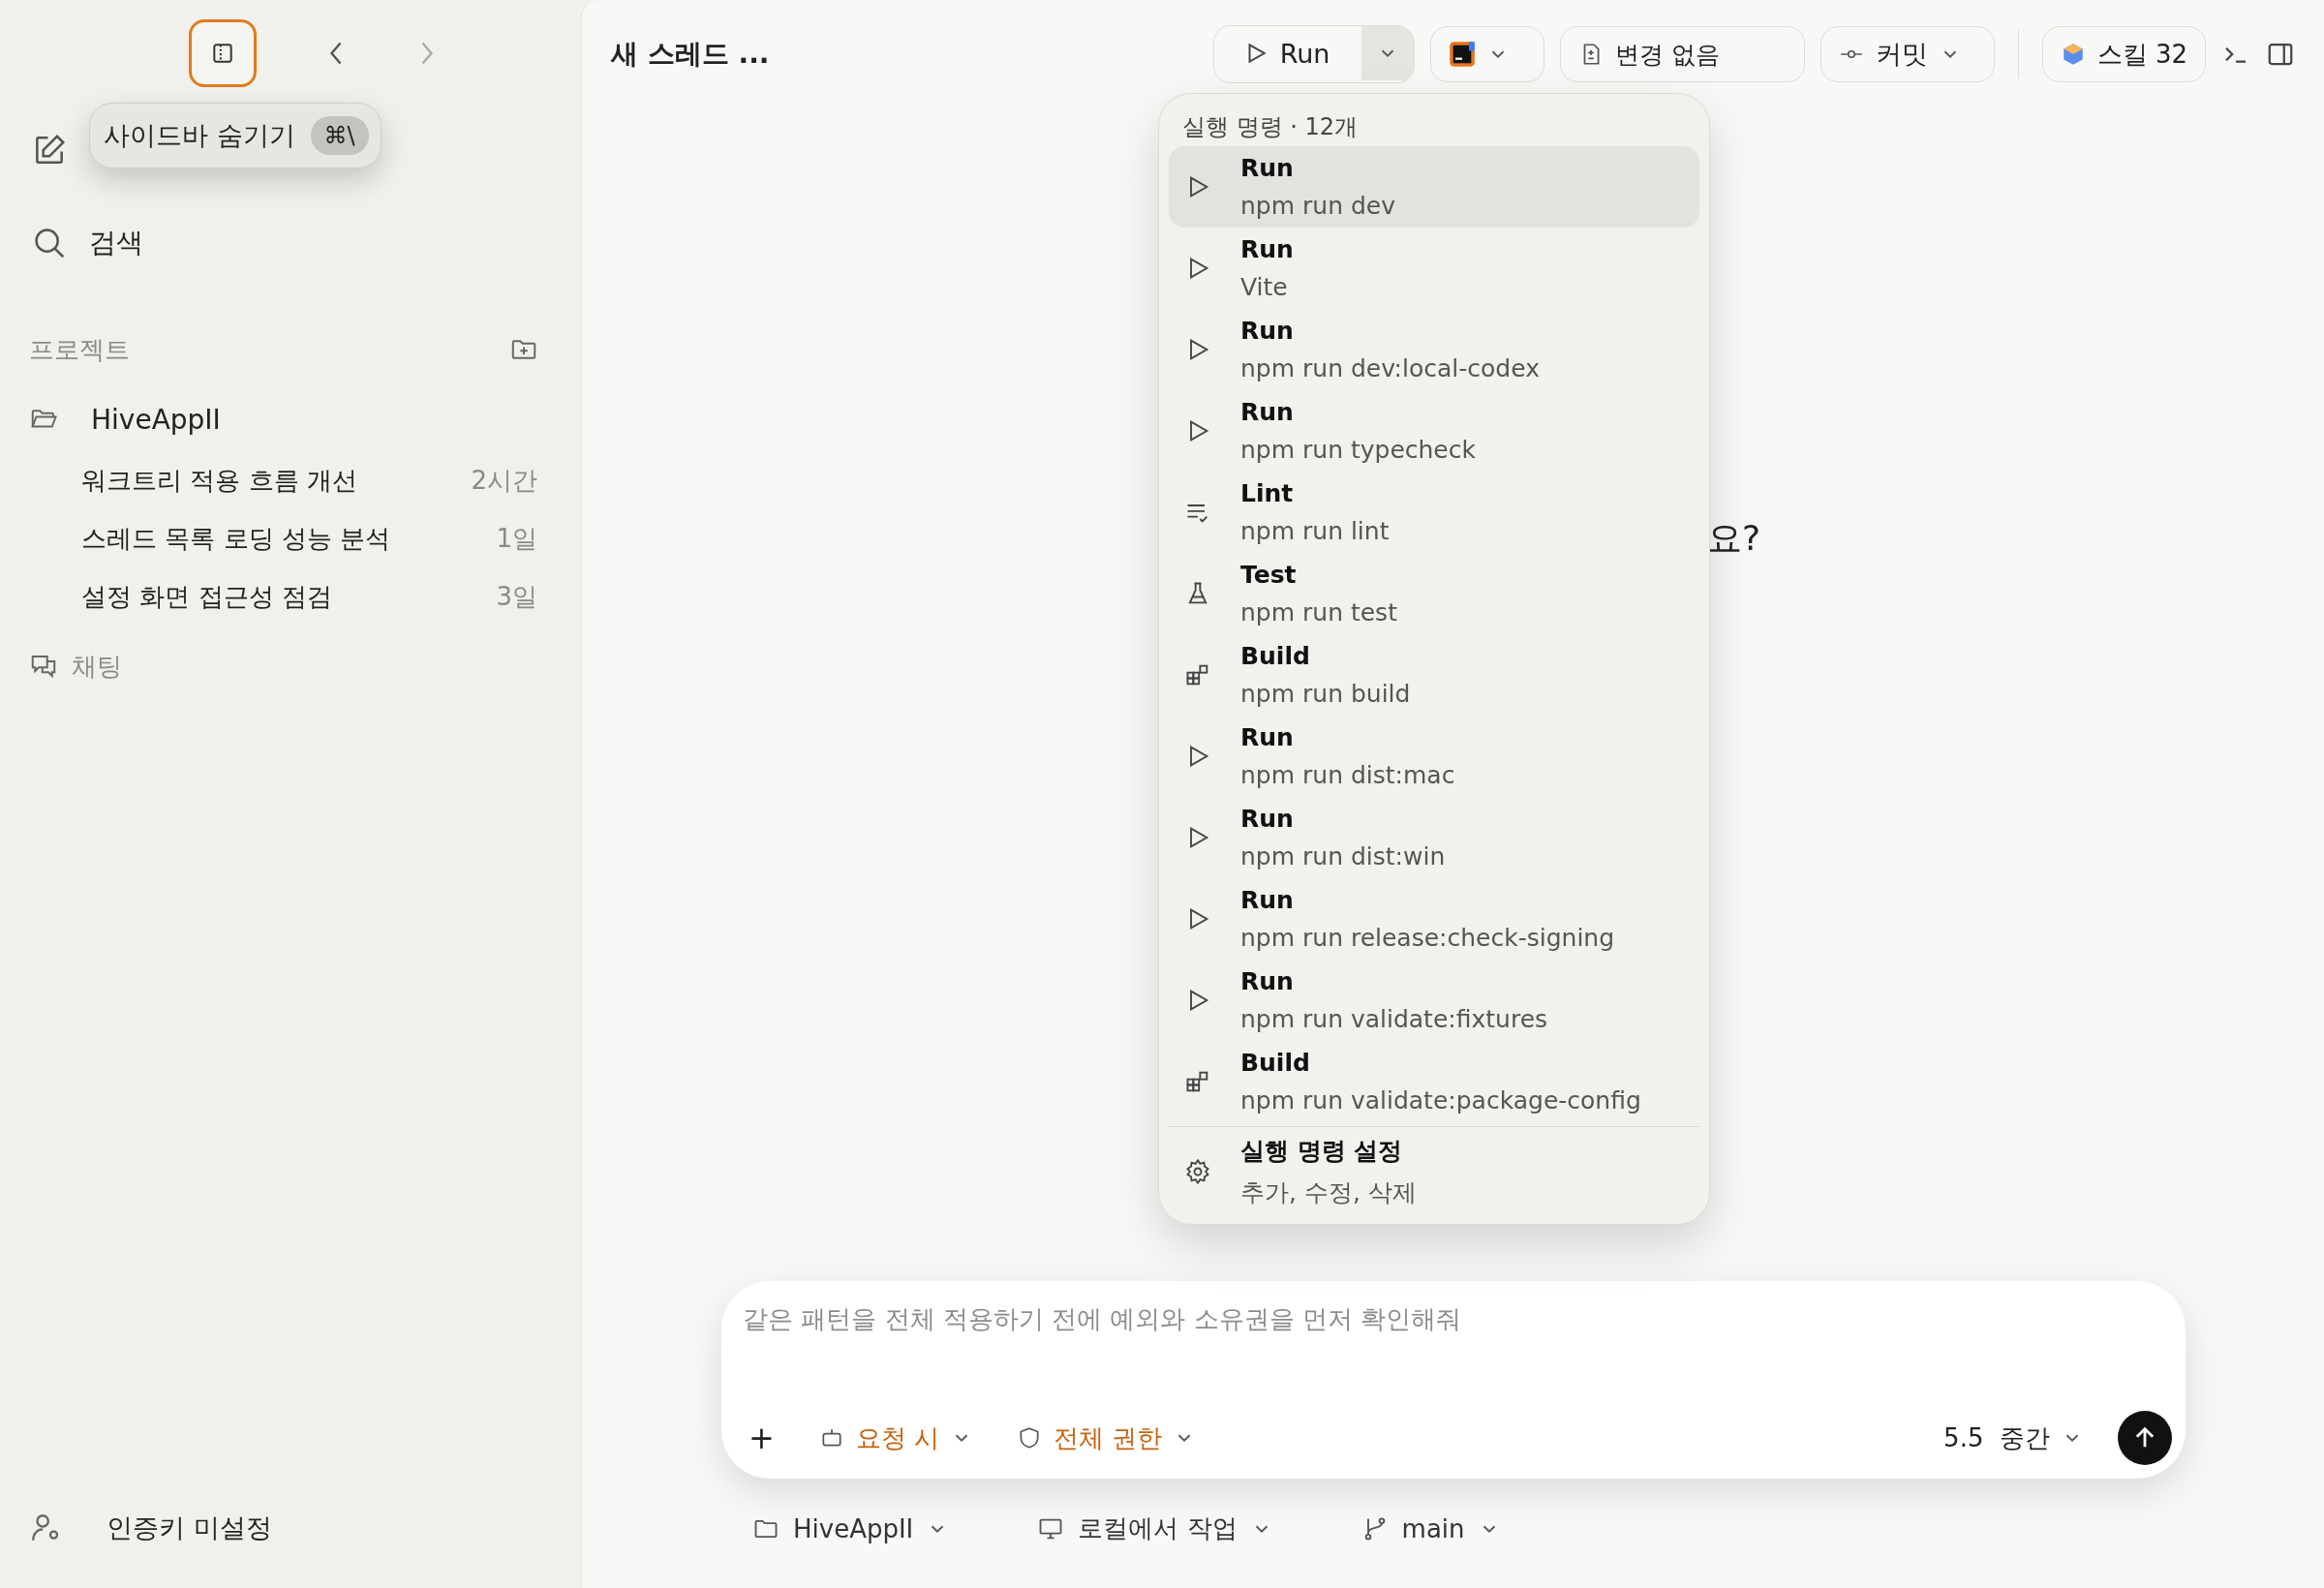 The width and height of the screenshot is (2324, 1588). What do you see at coordinates (290, 1528) in the screenshot?
I see `auth-item: 인증키 미설정` at bounding box center [290, 1528].